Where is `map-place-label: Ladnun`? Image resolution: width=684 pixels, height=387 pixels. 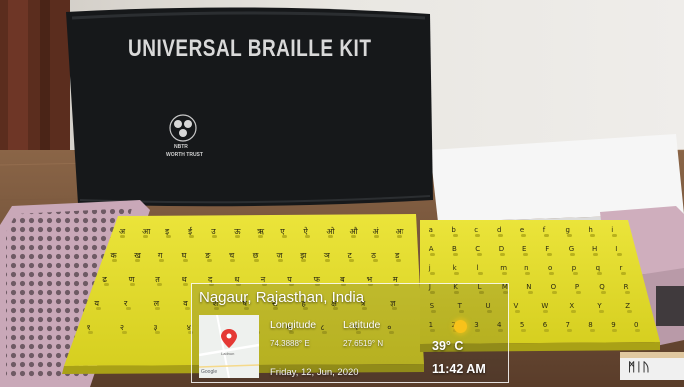 map-place-label: Ladnun is located at coordinates (228, 353).